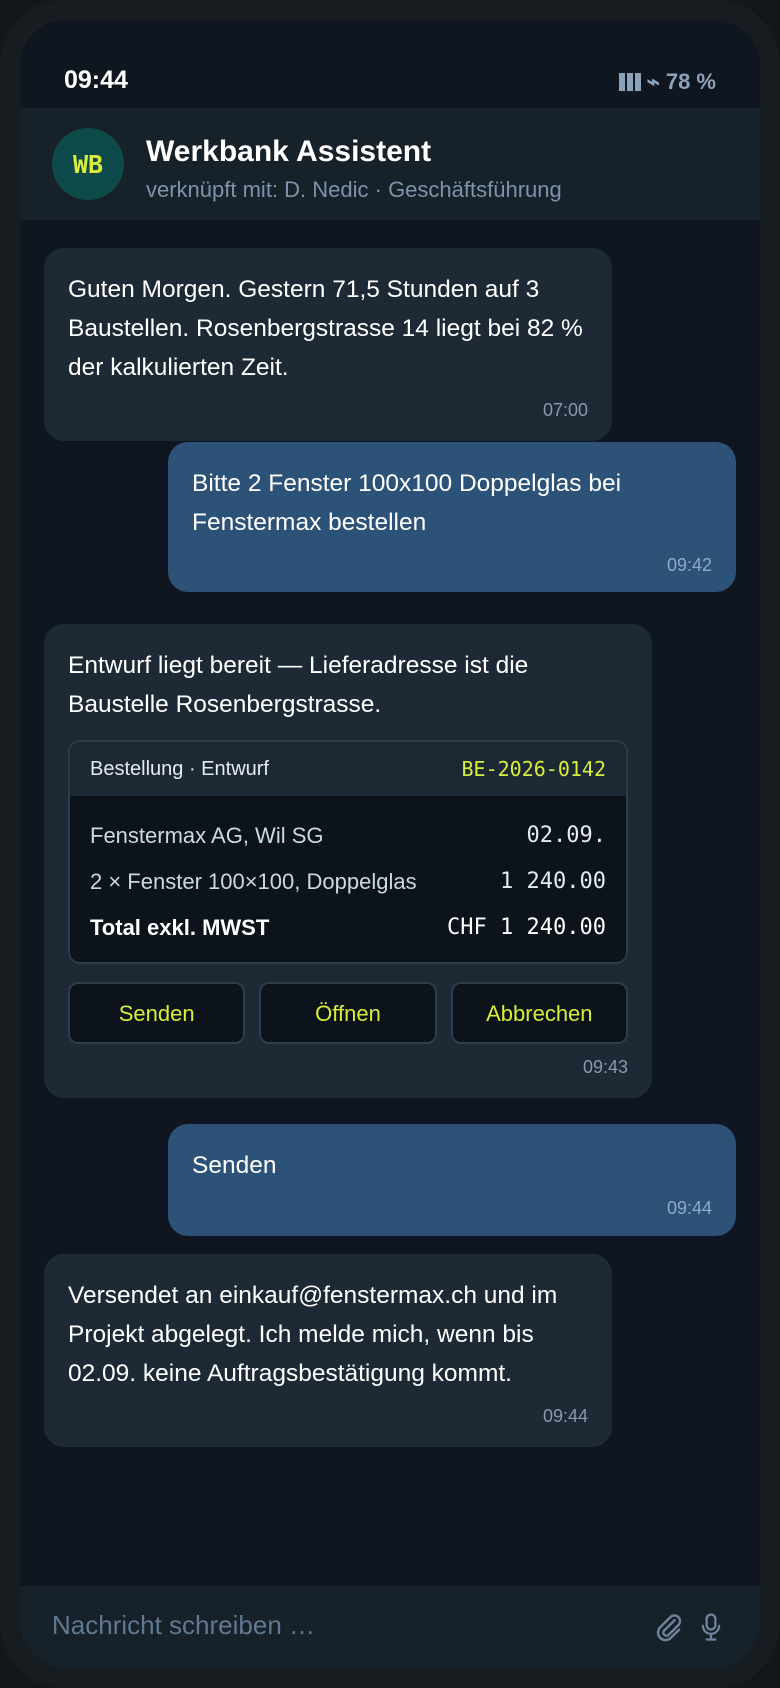 This screenshot has width=780, height=1688. Describe the element at coordinates (566, 835) in the screenshot. I see `delivery-date: 02.09.` at that location.